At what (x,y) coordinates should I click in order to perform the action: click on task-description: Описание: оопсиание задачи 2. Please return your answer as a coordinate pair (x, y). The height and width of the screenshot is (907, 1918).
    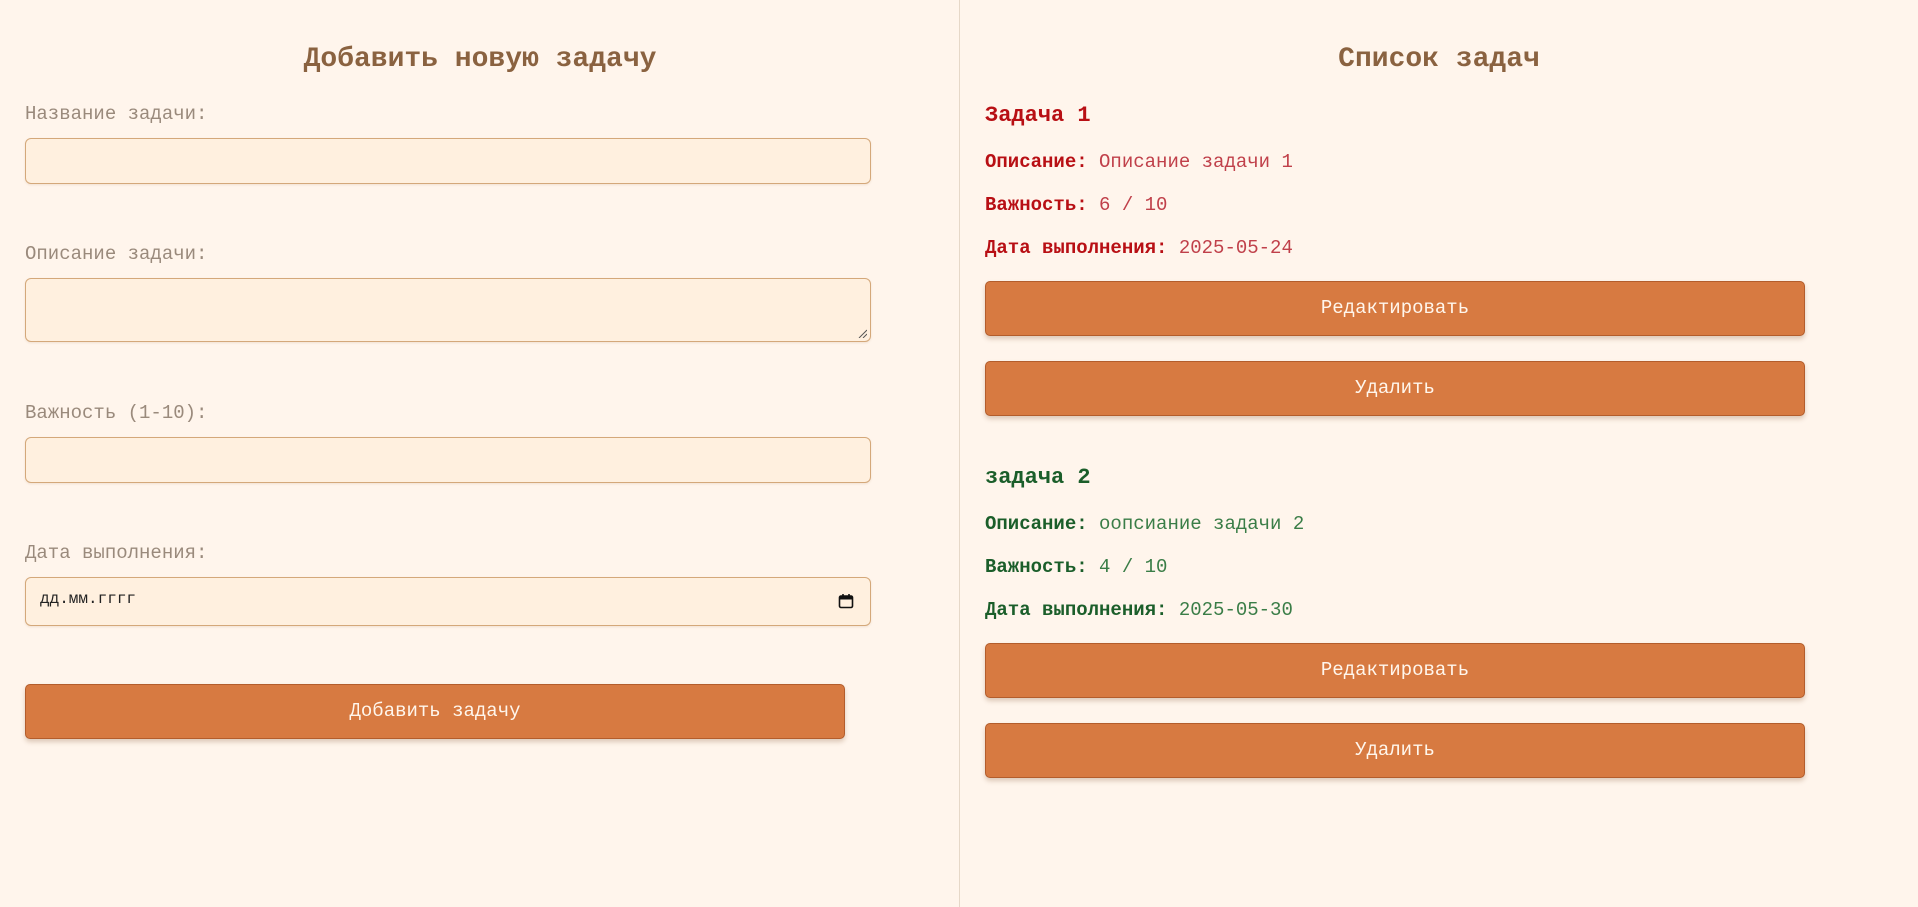
    Looking at the image, I should click on (1144, 524).